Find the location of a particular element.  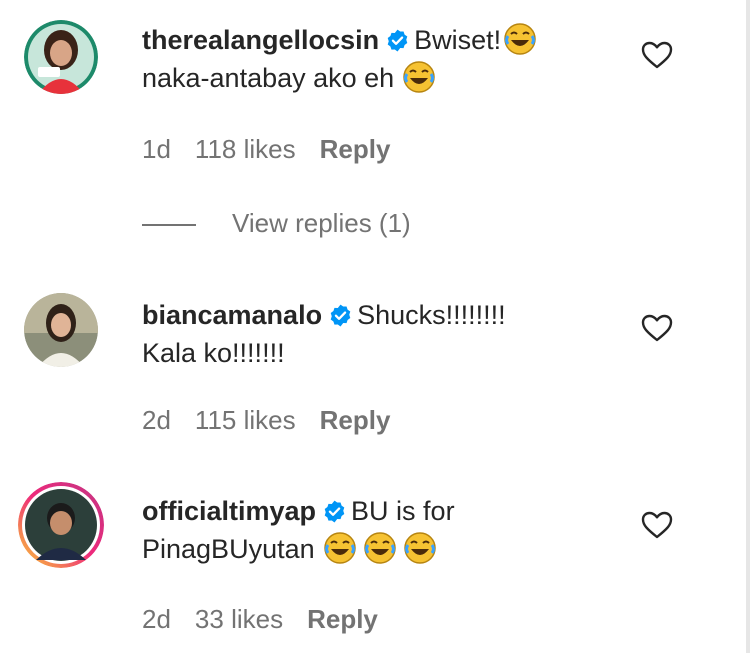

username: officialtimyap is located at coordinates (229, 511).